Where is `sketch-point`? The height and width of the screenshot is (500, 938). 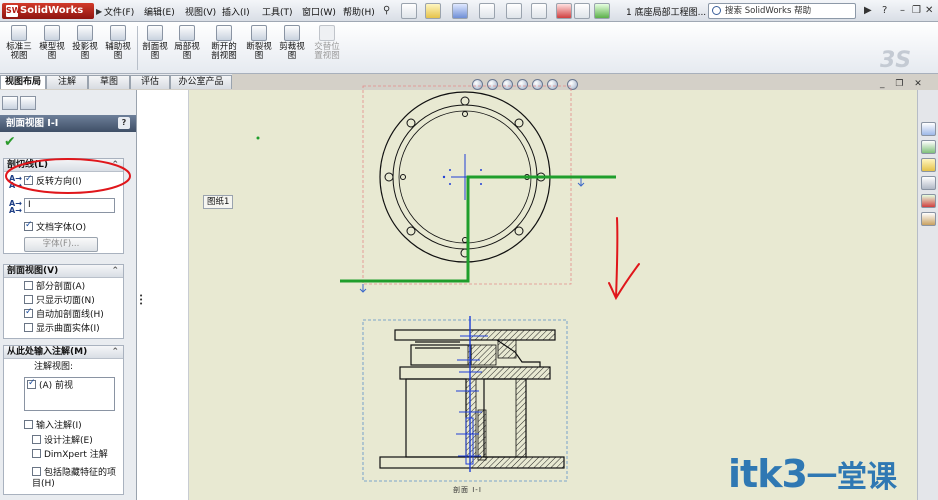
sketch-point is located at coordinates (258, 138).